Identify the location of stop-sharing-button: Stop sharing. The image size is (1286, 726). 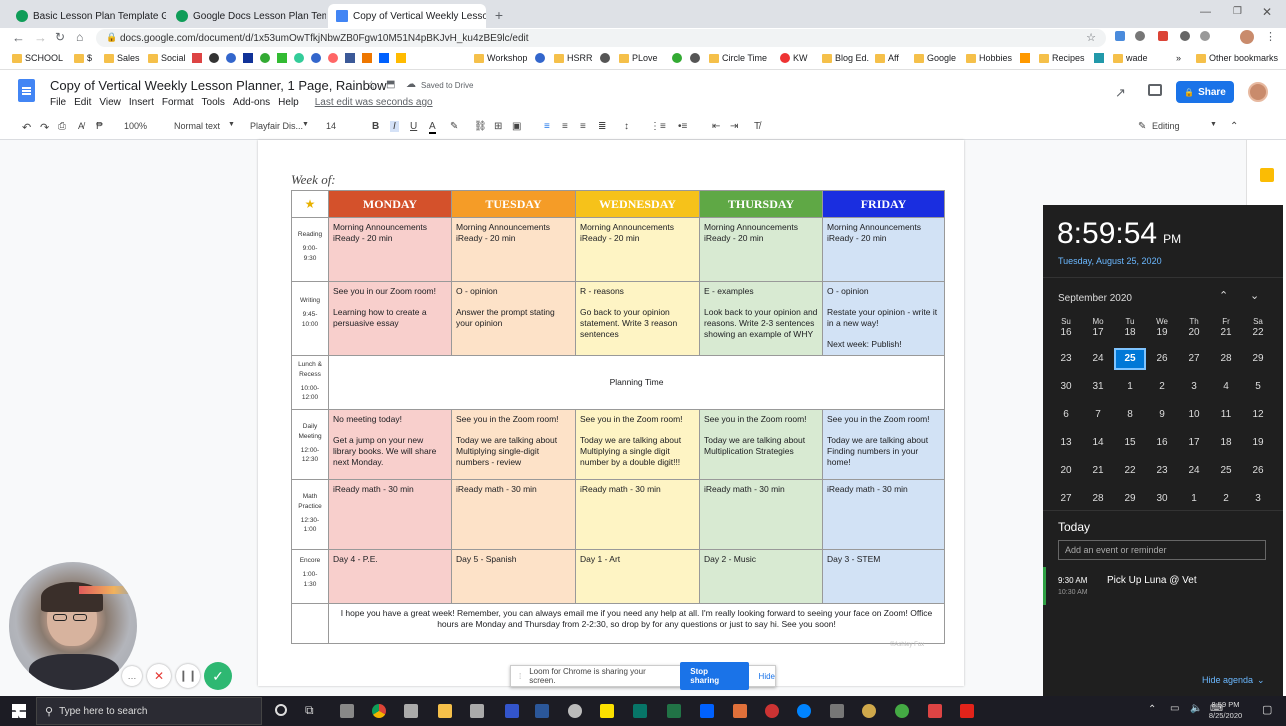
(714, 676).